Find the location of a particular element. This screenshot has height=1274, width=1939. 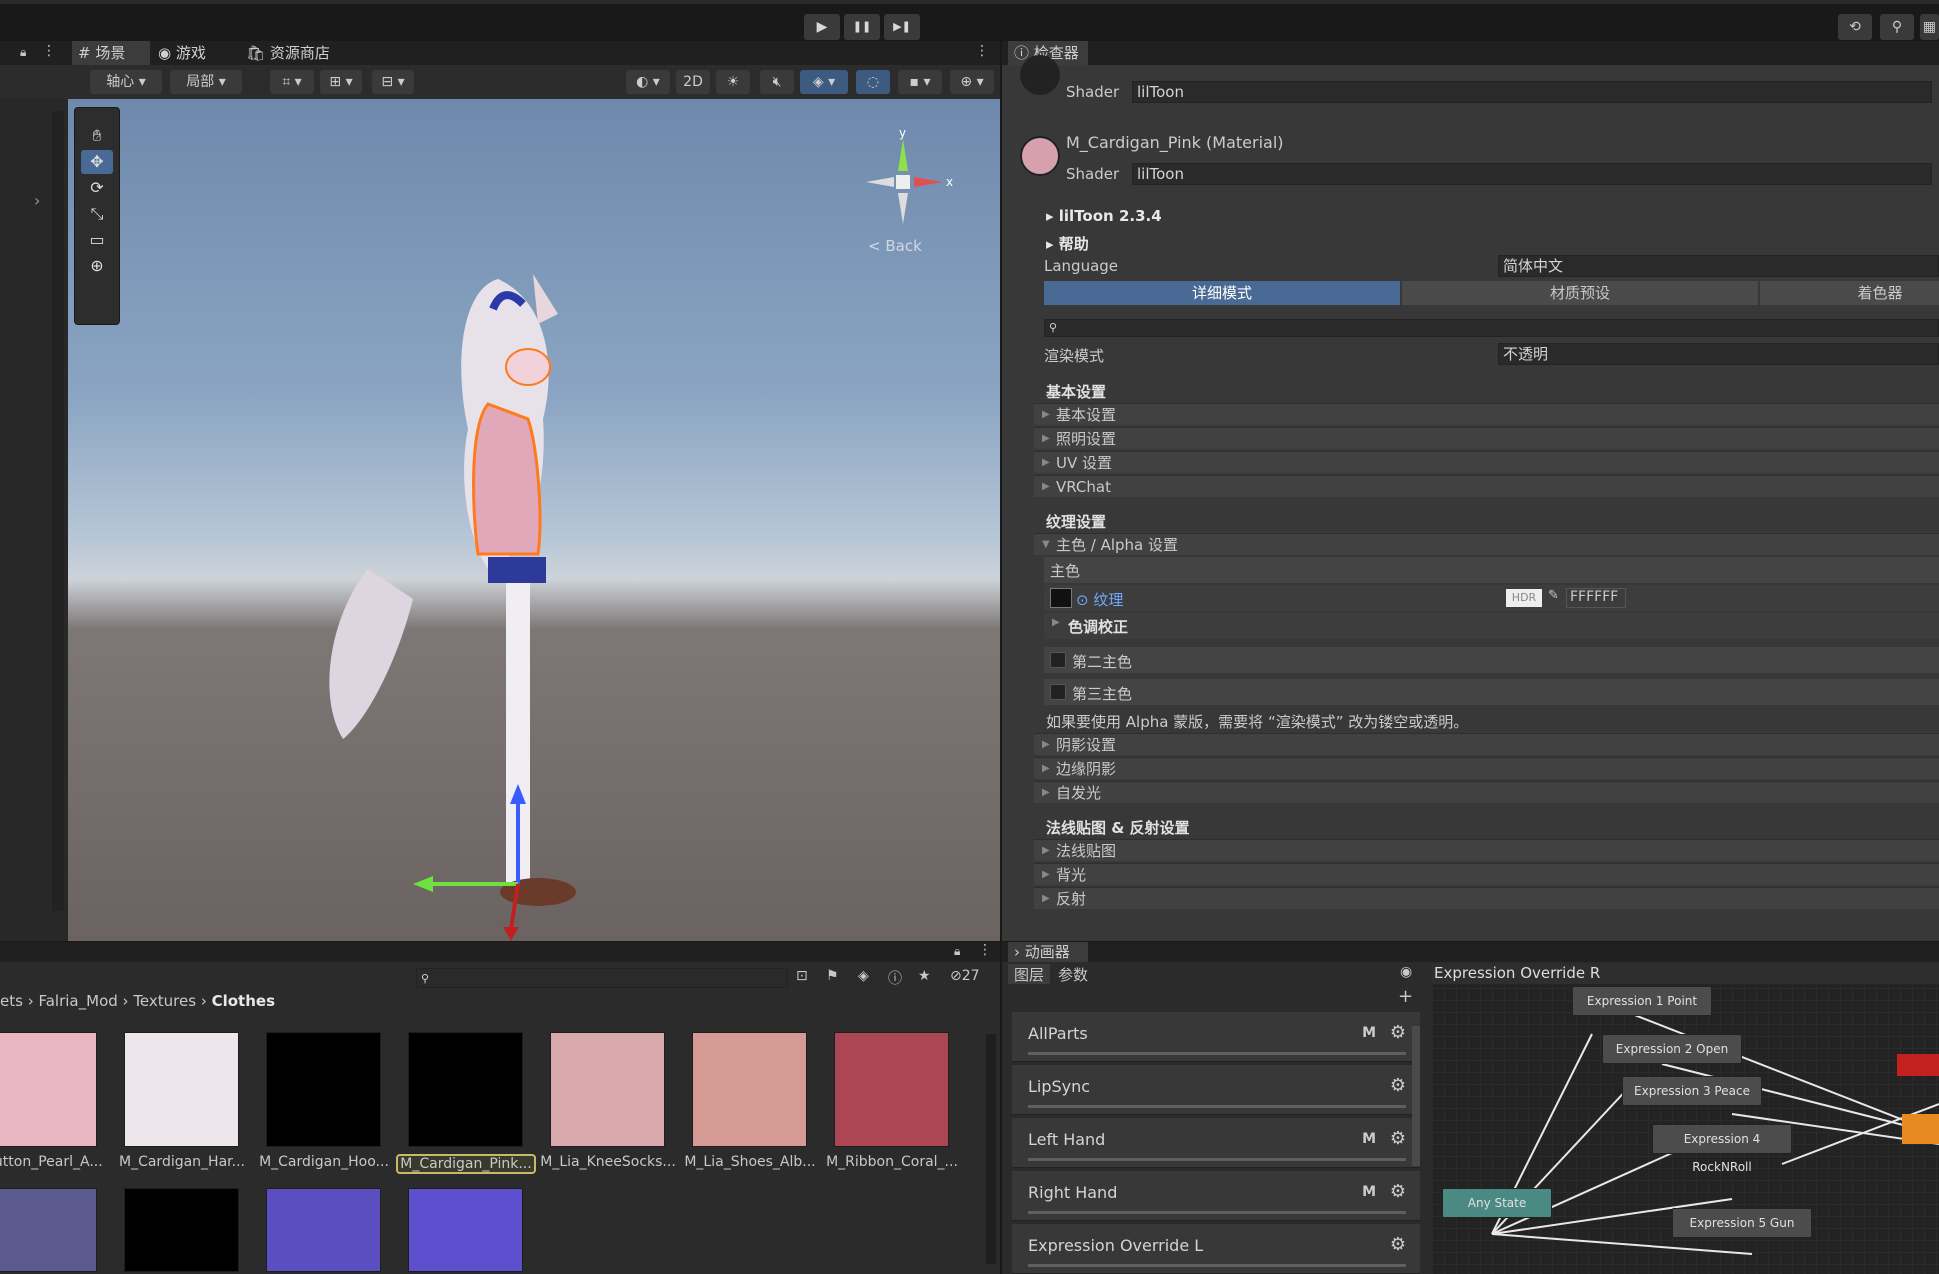

orientation-neg-x-cone is located at coordinates (880, 182).